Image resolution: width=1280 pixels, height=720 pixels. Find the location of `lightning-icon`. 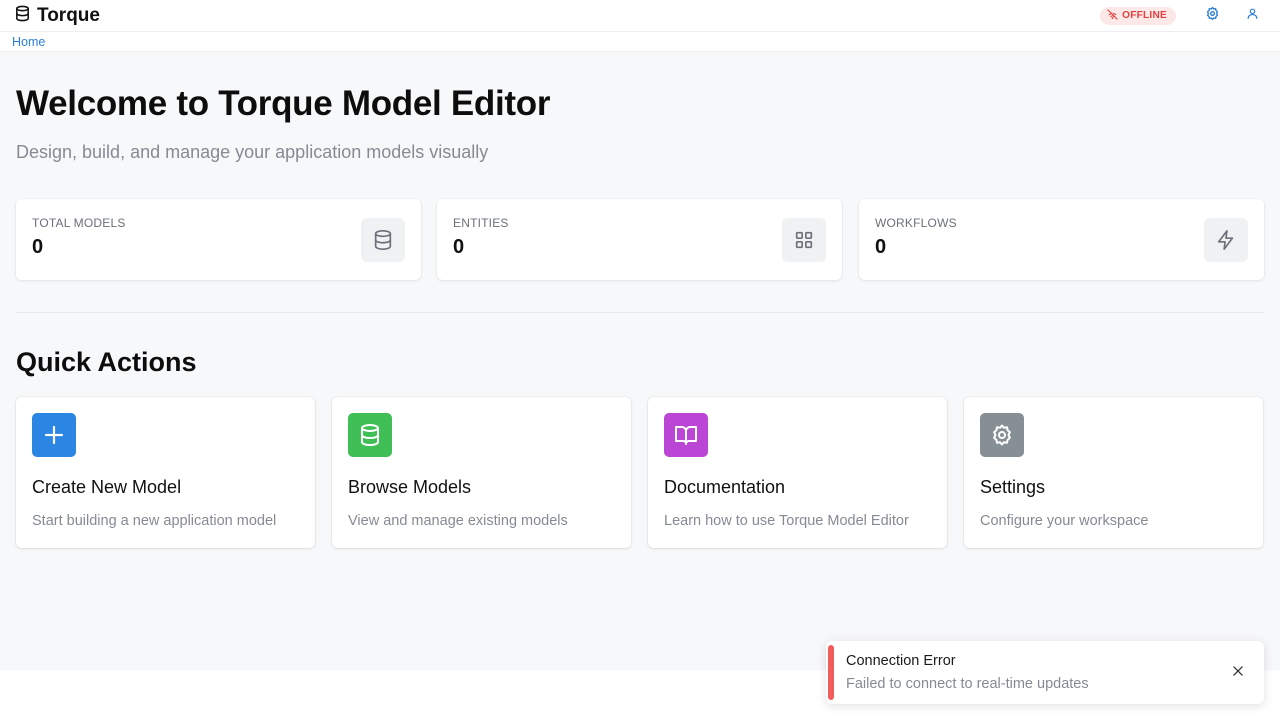

lightning-icon is located at coordinates (1226, 240).